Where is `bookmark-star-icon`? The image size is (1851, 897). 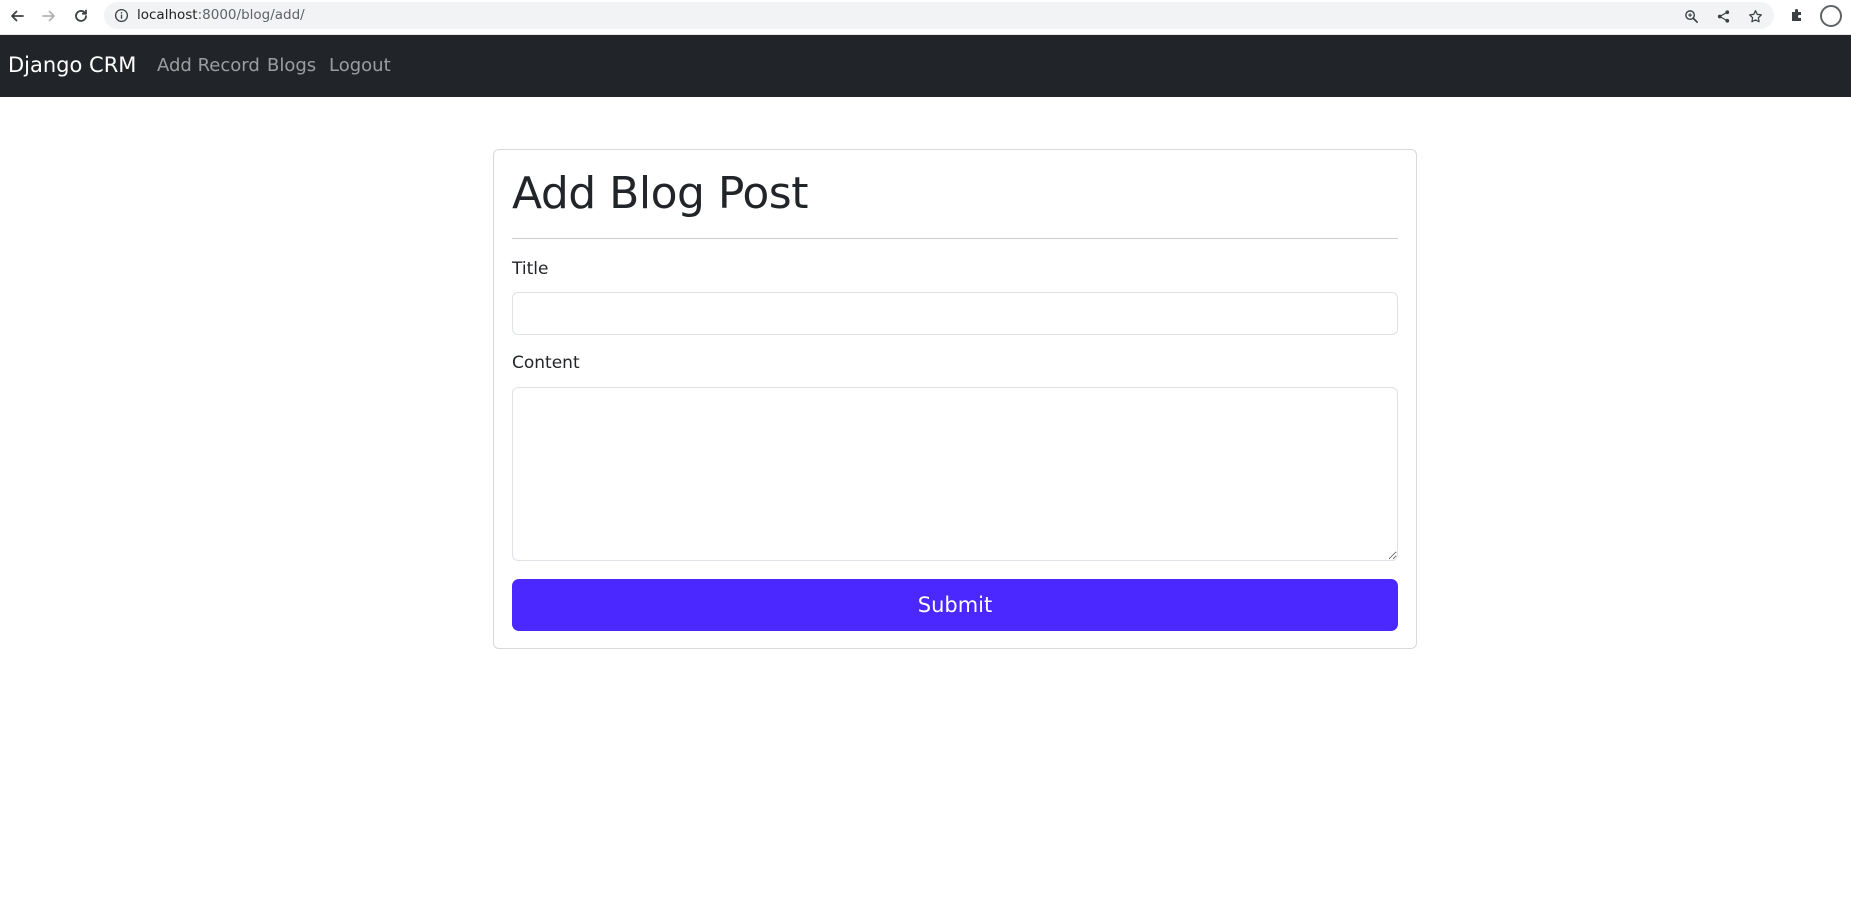 bookmark-star-icon is located at coordinates (1755, 15).